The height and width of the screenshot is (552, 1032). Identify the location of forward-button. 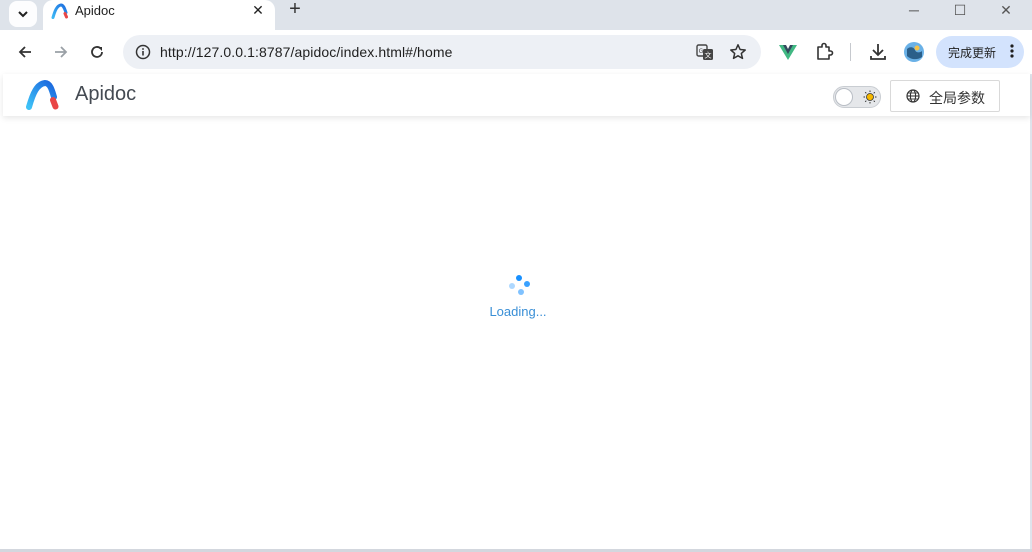
(61, 52).